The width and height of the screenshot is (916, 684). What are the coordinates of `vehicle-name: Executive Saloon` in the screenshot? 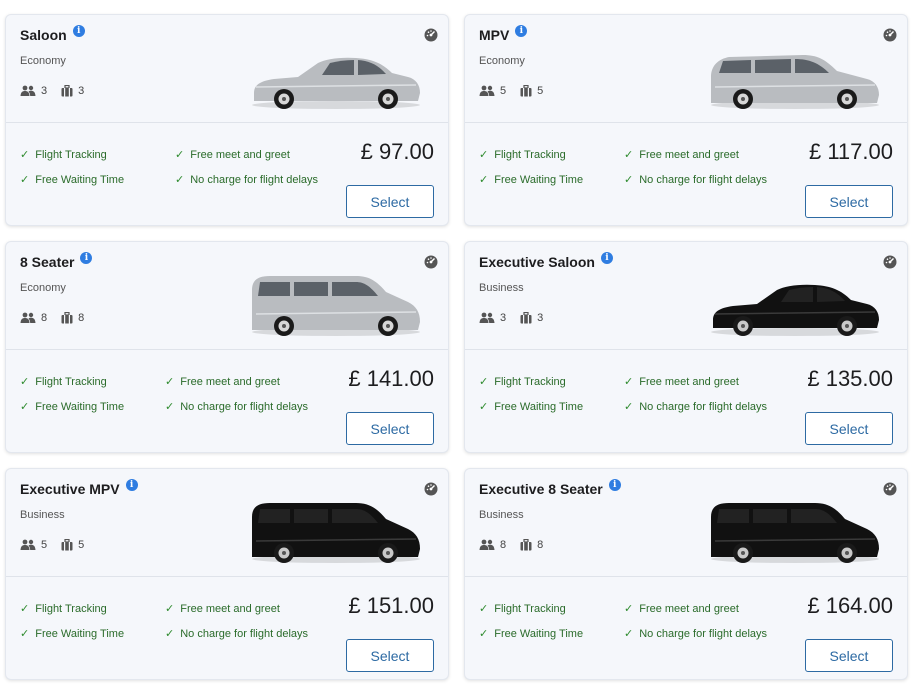 It's located at (537, 262).